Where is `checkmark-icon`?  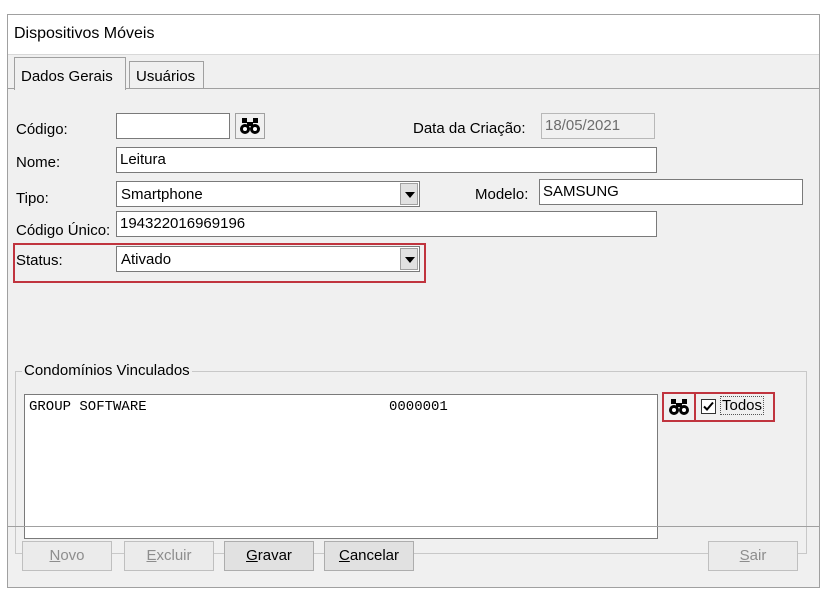
checkmark-icon is located at coordinates (708, 406).